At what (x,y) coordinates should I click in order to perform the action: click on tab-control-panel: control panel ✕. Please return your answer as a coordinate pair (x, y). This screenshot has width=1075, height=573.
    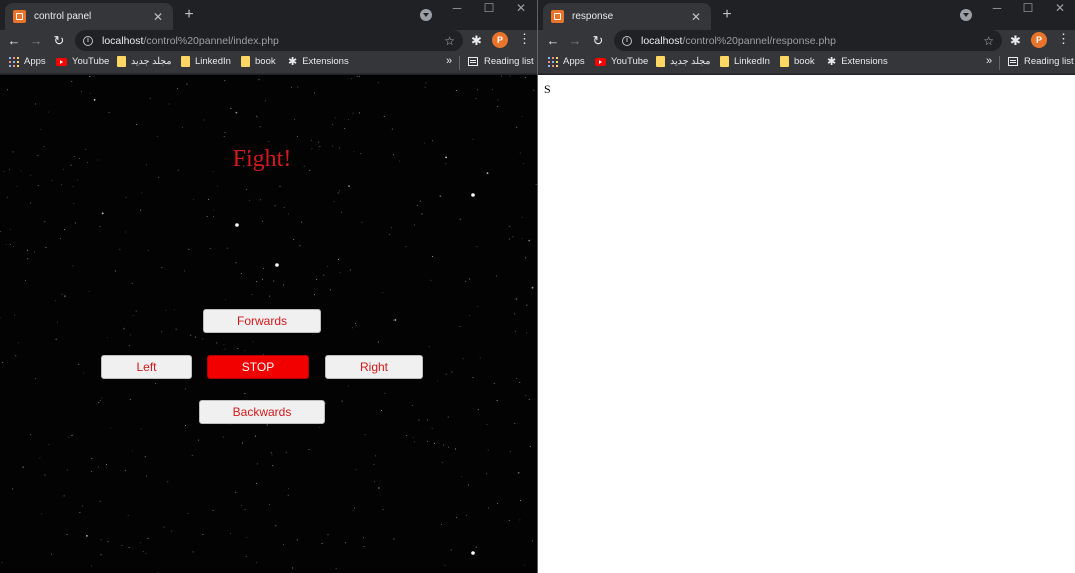
    Looking at the image, I should click on (89, 16).